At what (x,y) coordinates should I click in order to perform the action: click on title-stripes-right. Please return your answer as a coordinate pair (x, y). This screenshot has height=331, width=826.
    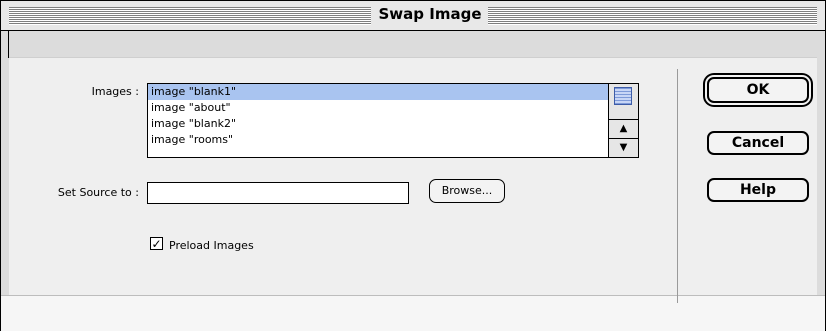
    Looking at the image, I should click on (652, 16).